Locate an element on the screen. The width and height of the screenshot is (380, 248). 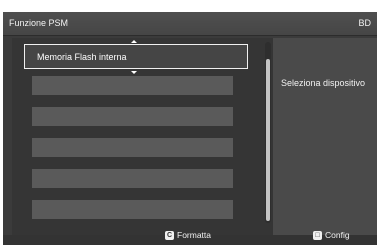
config-label: Config is located at coordinates (337, 235).